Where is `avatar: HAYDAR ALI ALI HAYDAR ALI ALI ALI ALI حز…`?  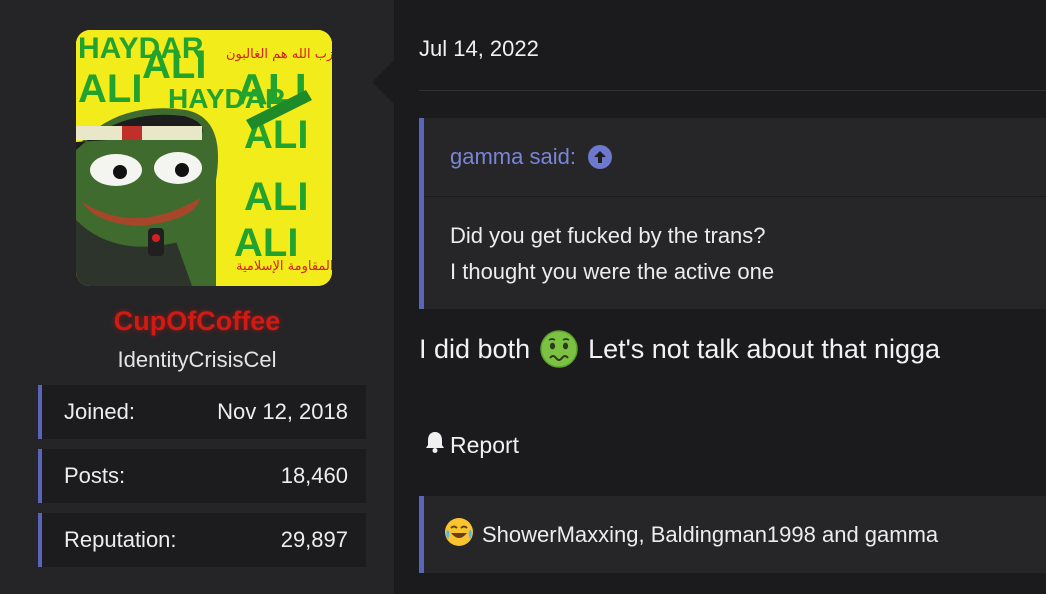 avatar: HAYDAR ALI ALI HAYDAR ALI ALI ALI ALI حز… is located at coordinates (204, 158).